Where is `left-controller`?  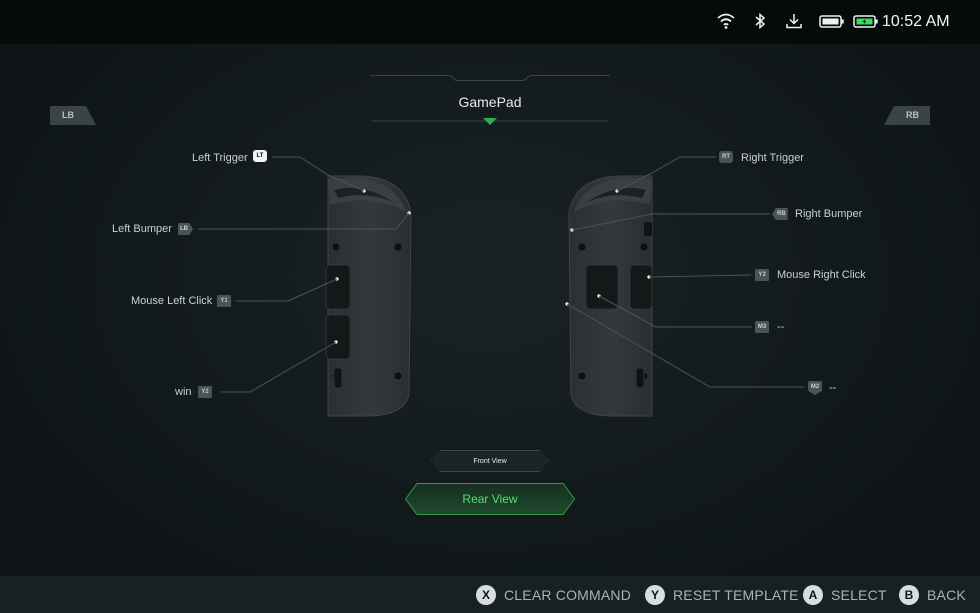 left-controller is located at coordinates (368, 296).